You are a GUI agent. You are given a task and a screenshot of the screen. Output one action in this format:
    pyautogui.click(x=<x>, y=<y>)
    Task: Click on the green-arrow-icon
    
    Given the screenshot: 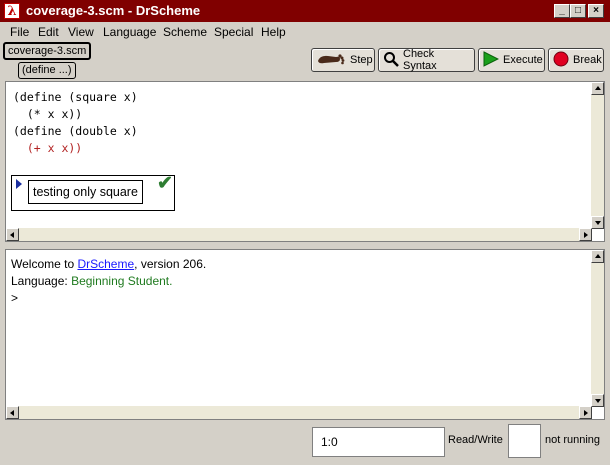 What is the action you would take?
    pyautogui.click(x=491, y=60)
    